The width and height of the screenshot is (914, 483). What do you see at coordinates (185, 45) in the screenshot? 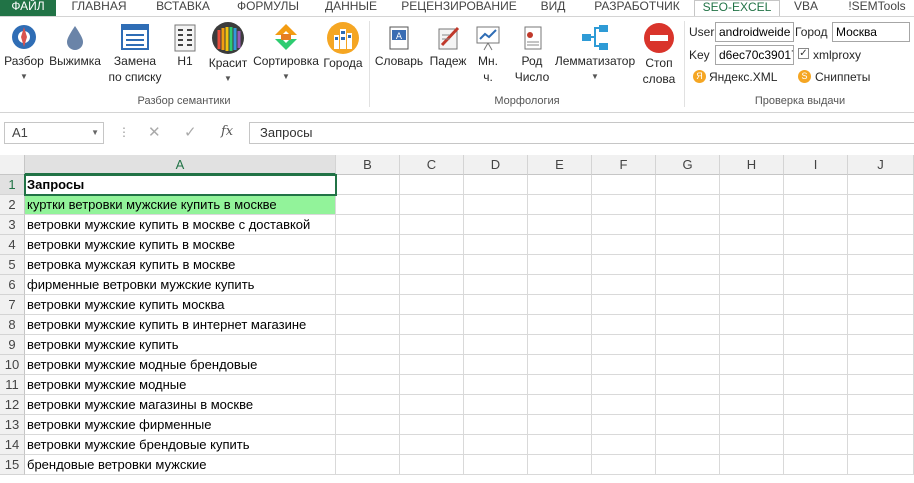
I see `h1-button: H1` at bounding box center [185, 45].